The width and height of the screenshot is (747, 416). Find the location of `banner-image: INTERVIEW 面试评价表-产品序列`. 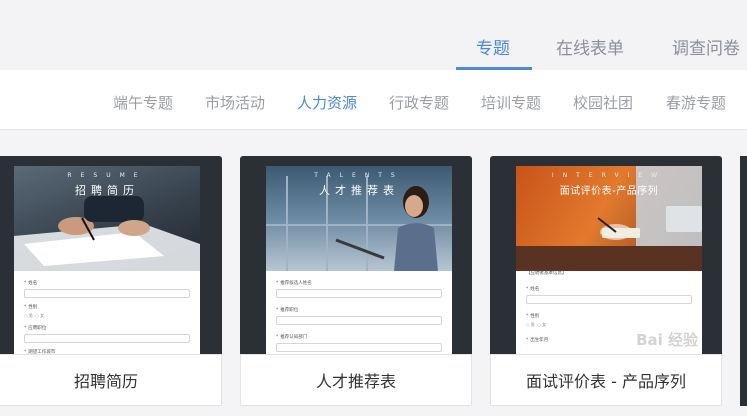

banner-image: INTERVIEW 面试评价表-产品序列 is located at coordinates (609, 218).